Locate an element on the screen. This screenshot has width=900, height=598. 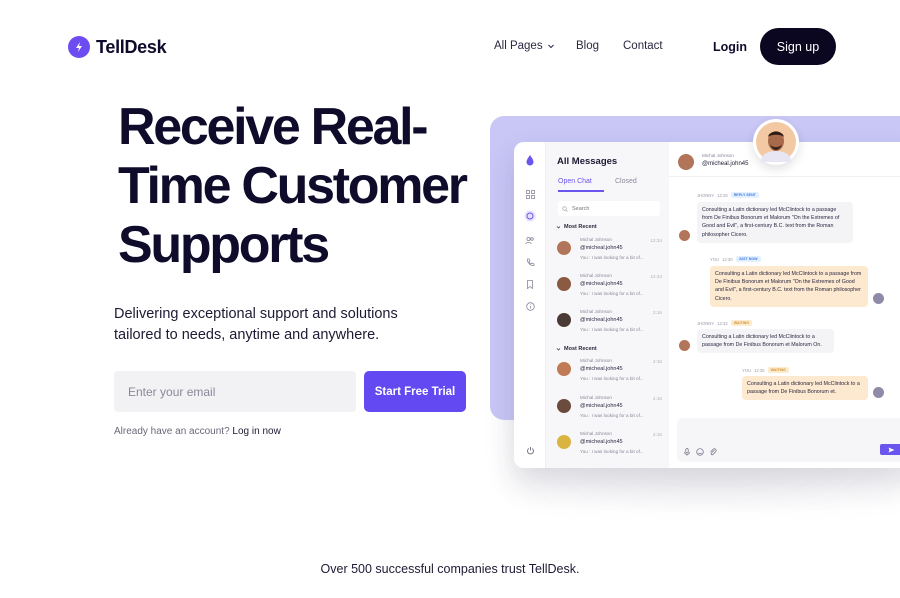
start-free-trial-button: Start Free Trial is located at coordinates (415, 391).